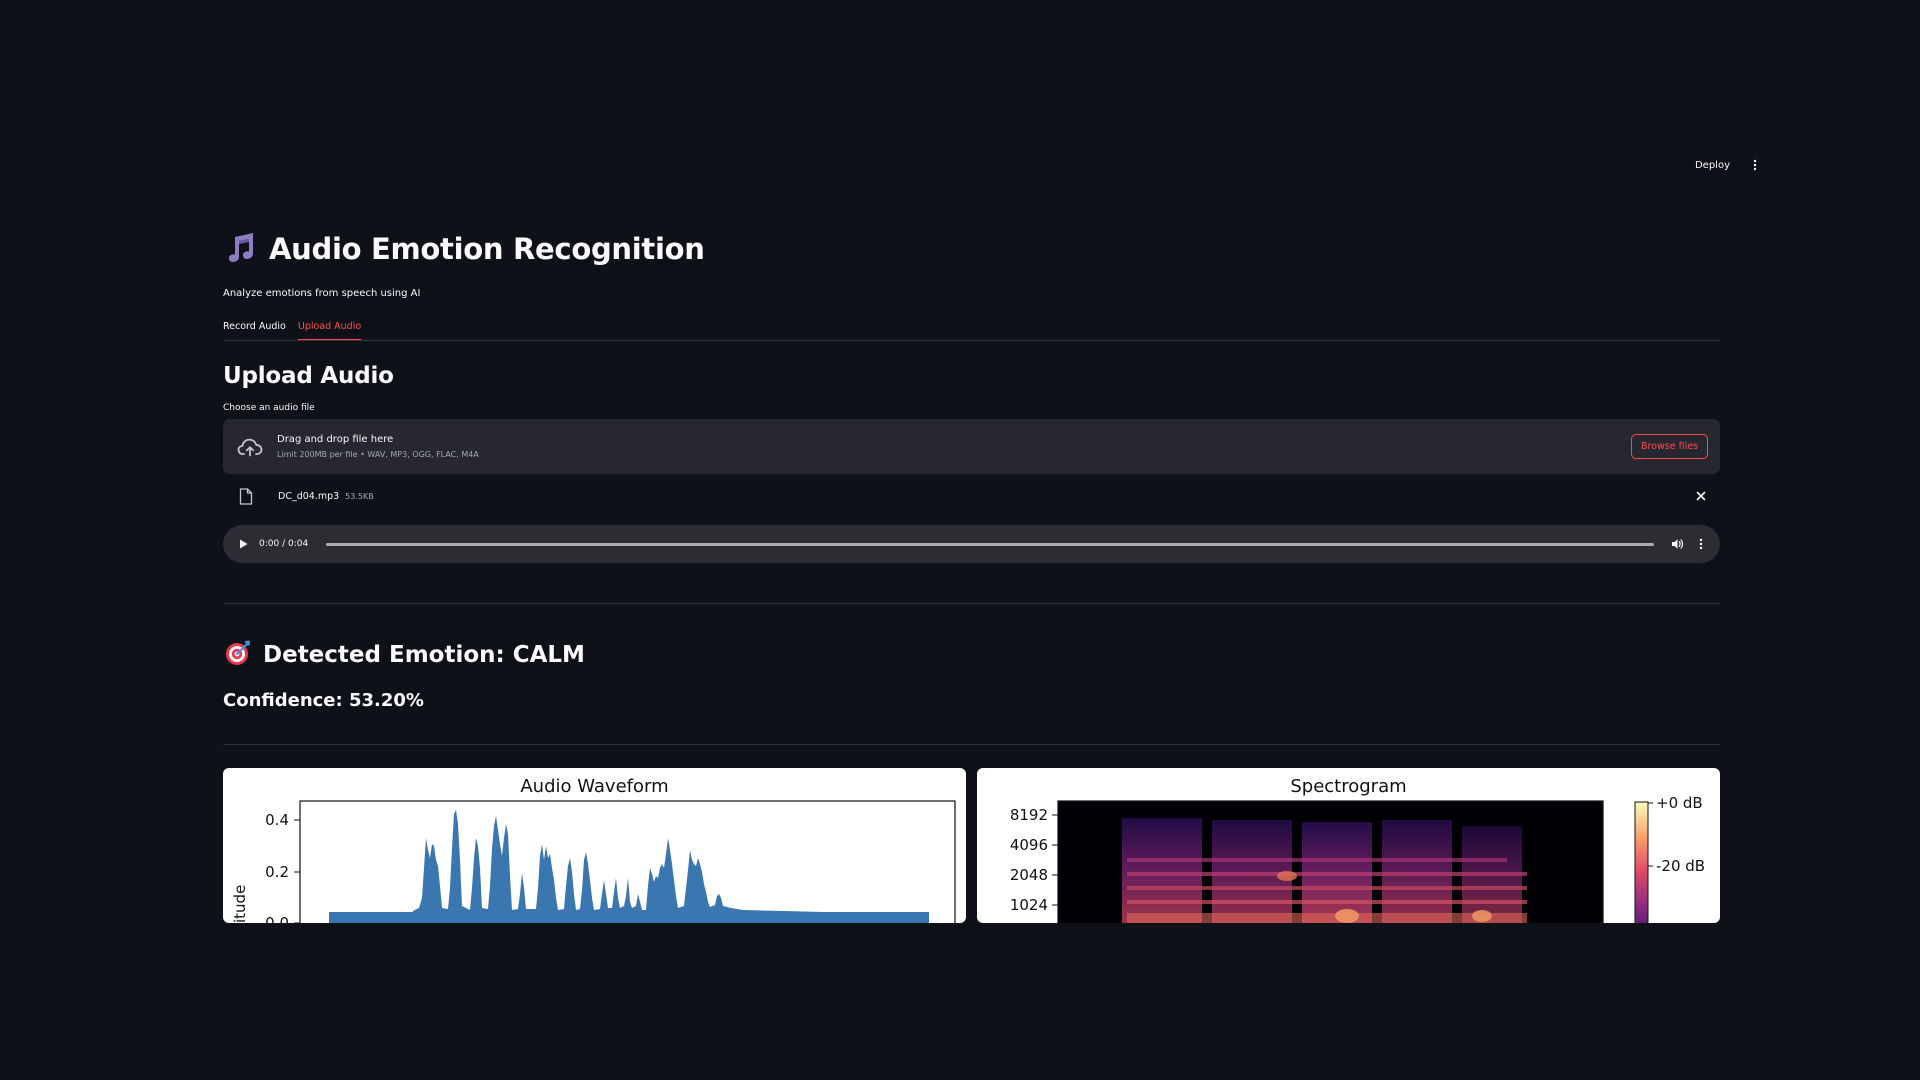  Describe the element at coordinates (329, 330) in the screenshot. I see `tab-upload-audio: Upload Audio` at that location.